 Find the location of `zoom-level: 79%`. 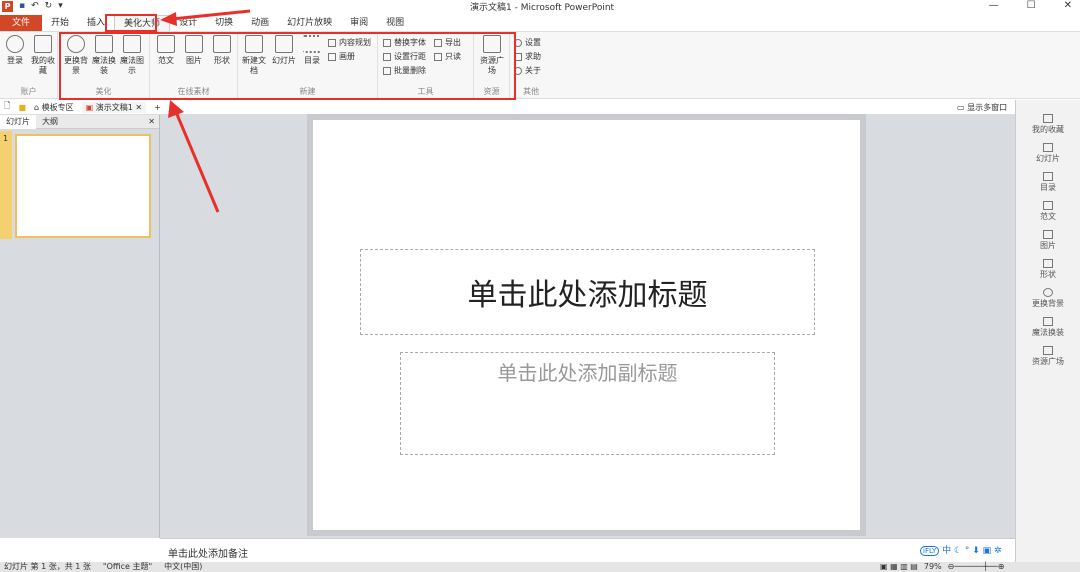

zoom-level: 79% is located at coordinates (933, 567).